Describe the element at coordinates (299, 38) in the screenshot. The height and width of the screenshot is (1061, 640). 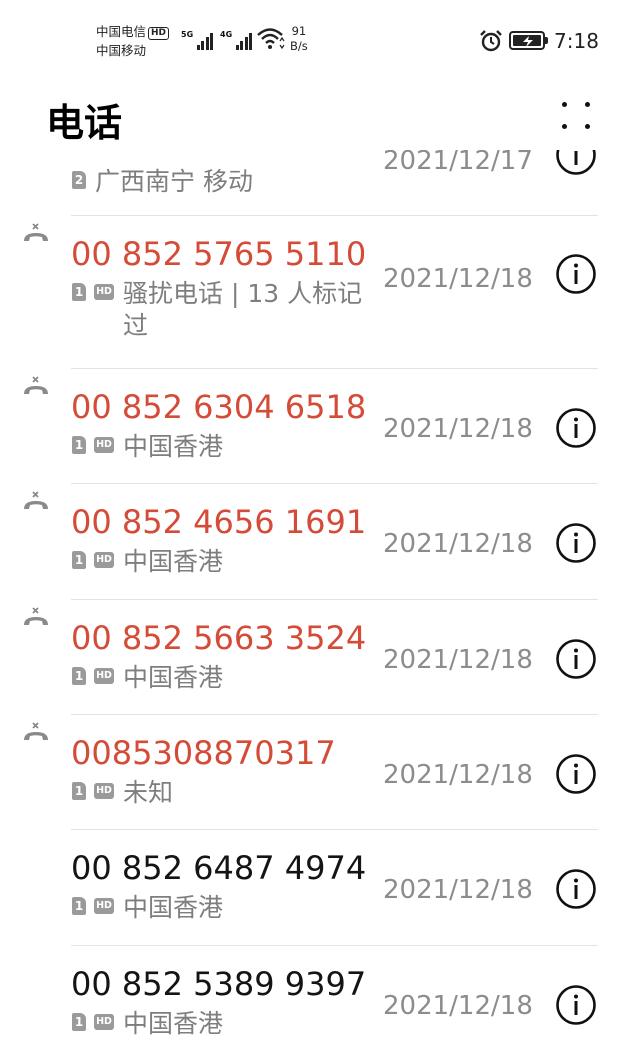
I see `network-speed: 91 B/s` at that location.